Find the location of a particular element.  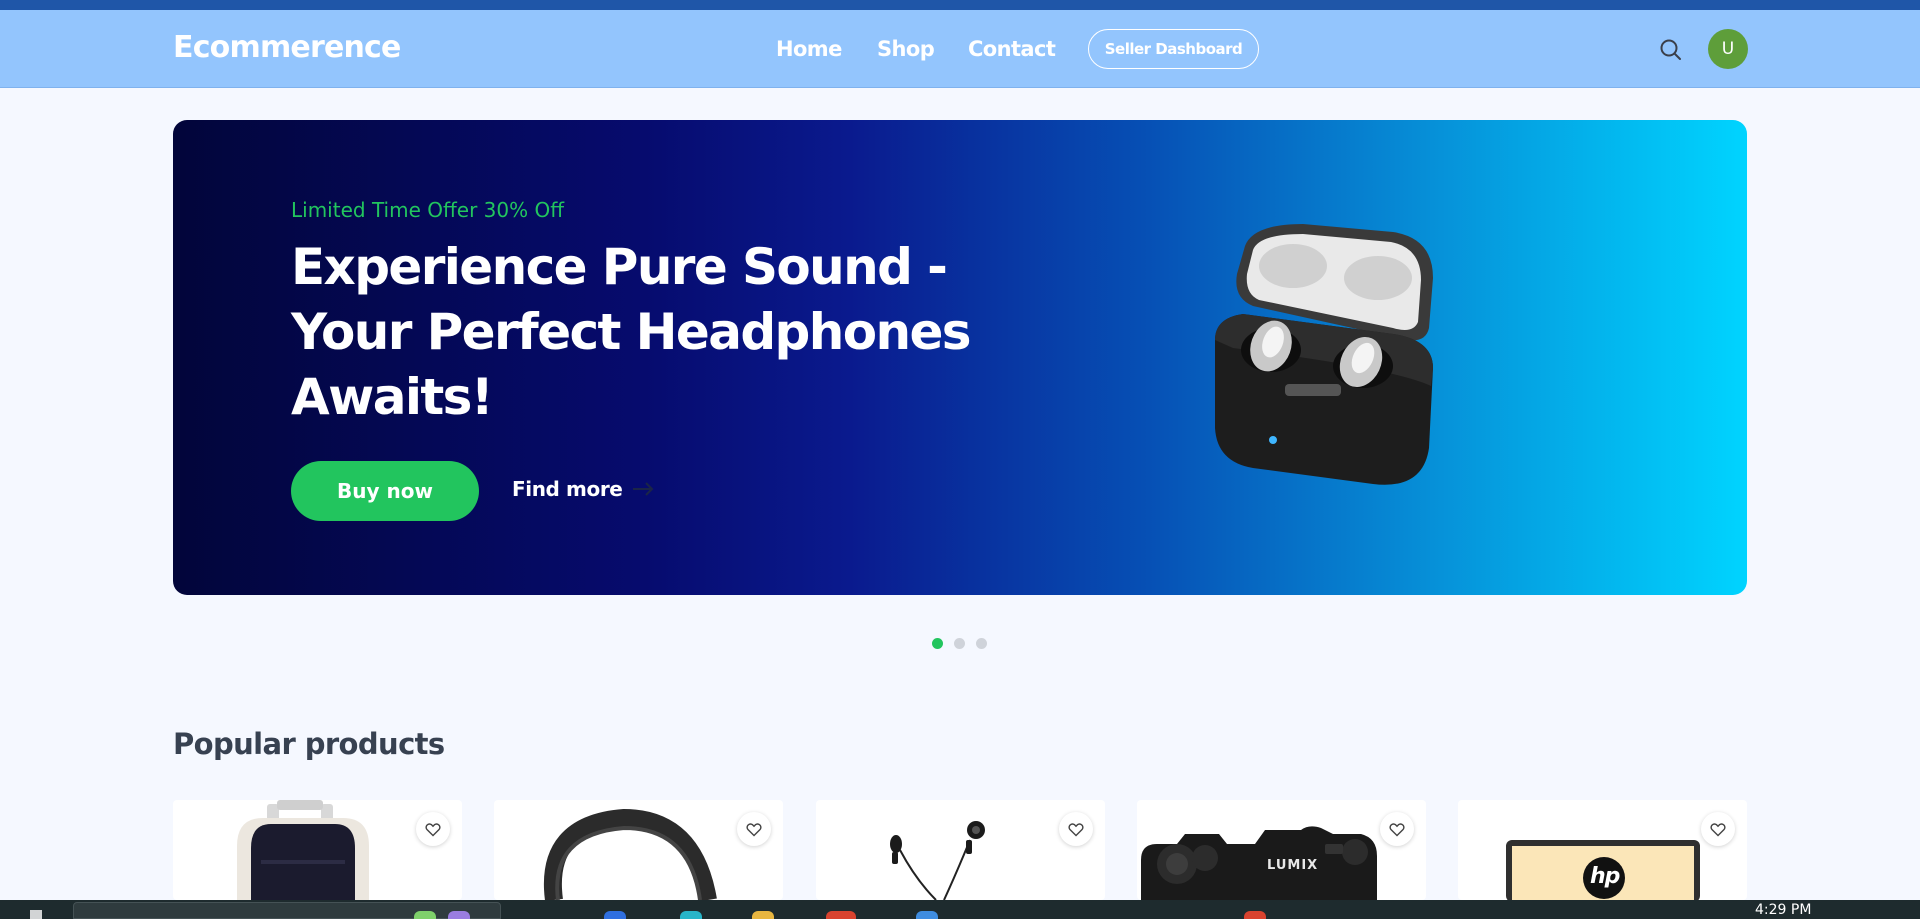

user-avatar: U is located at coordinates (1728, 49).